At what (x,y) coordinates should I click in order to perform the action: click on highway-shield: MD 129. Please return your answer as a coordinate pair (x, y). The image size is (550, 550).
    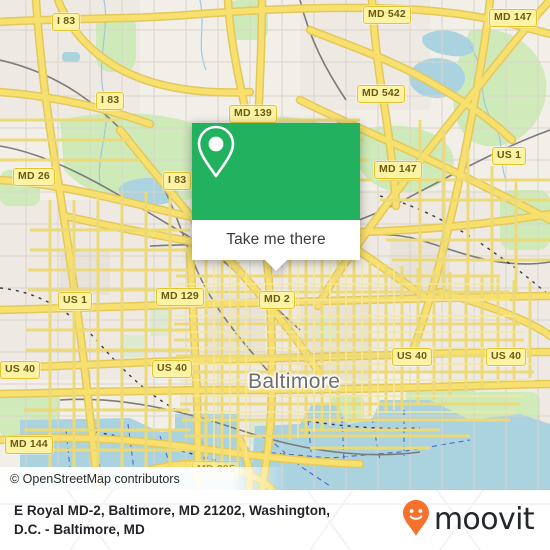
    Looking at the image, I should click on (180, 297).